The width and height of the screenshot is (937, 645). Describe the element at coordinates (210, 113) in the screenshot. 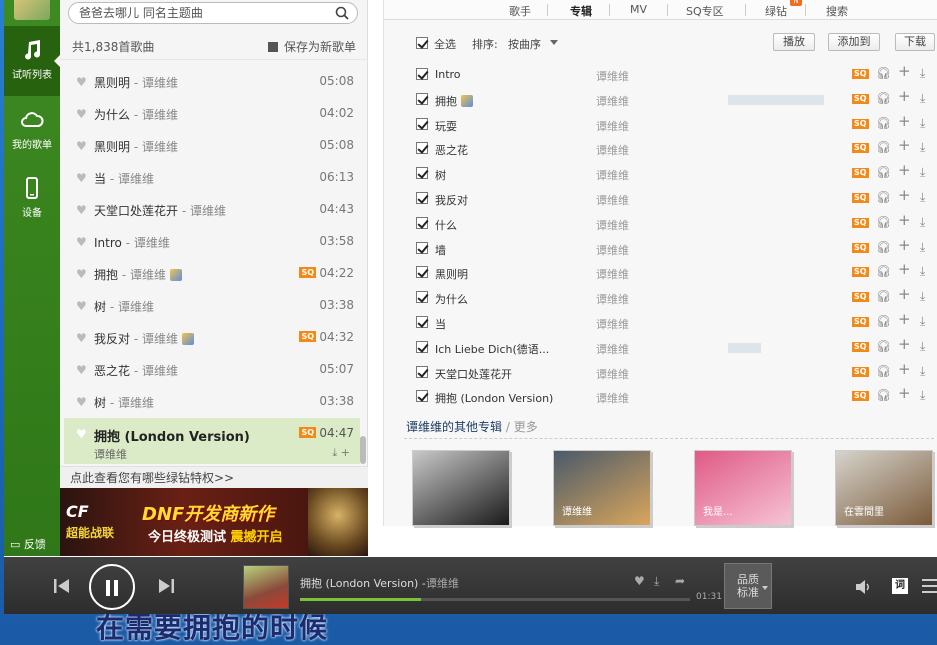

I see `song-row: ♥ 为什么 - 谭维维 04:02` at that location.